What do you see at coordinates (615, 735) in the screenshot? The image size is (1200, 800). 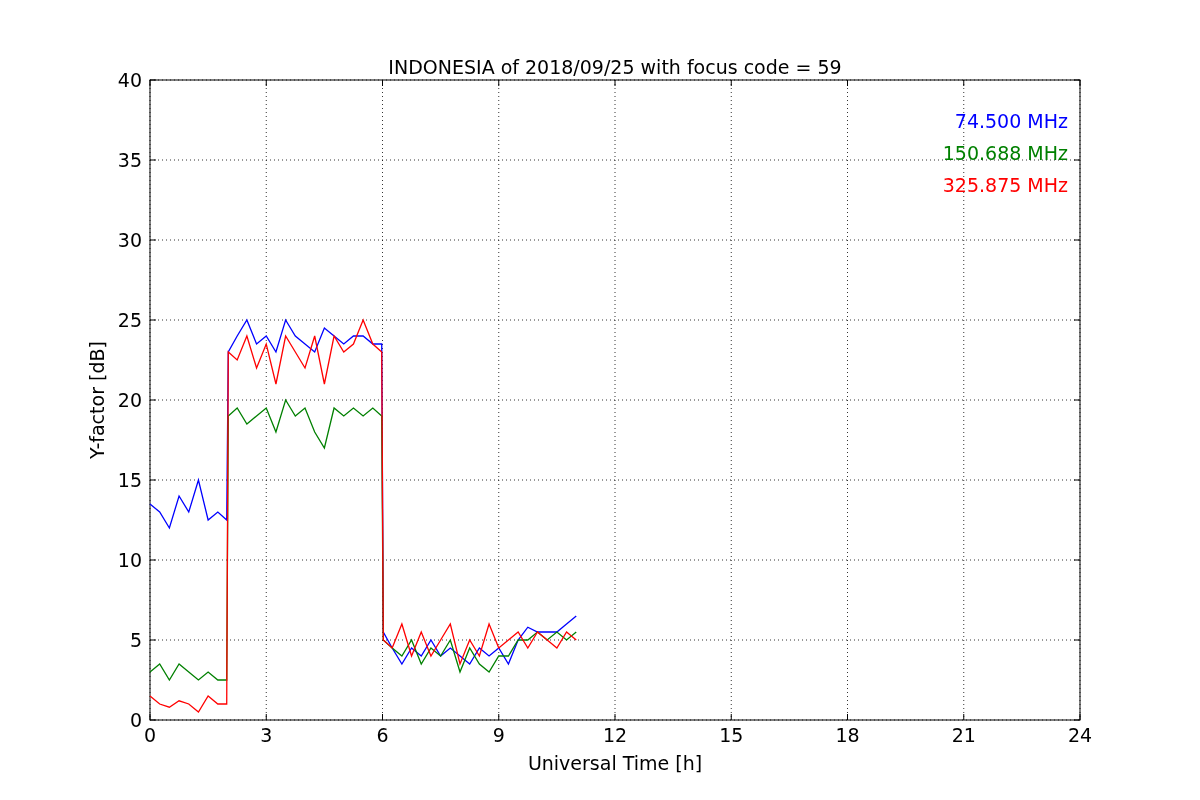 I see `tick-label: 12` at bounding box center [615, 735].